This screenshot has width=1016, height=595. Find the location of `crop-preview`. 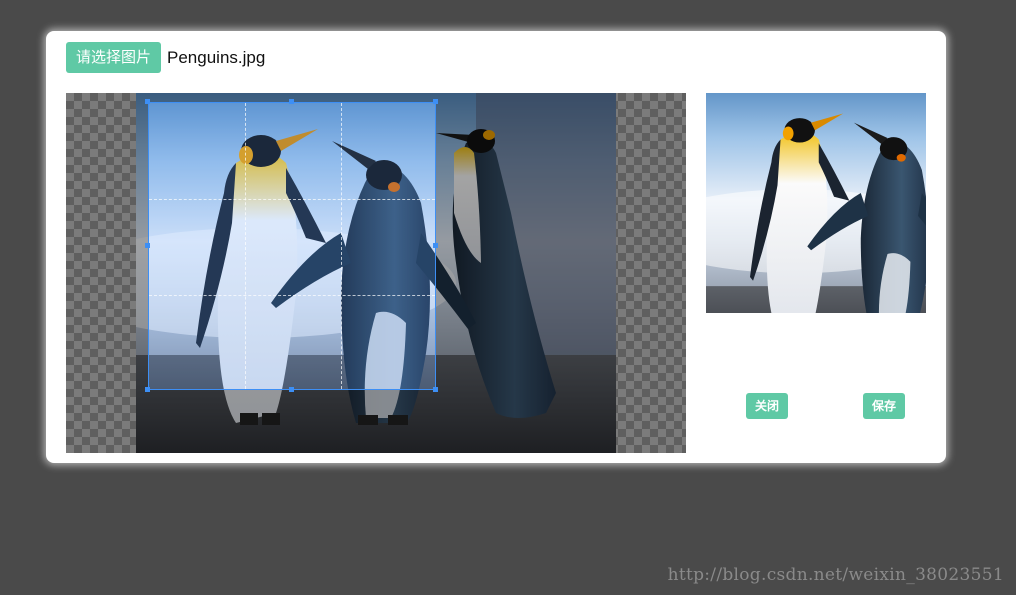

crop-preview is located at coordinates (816, 203).